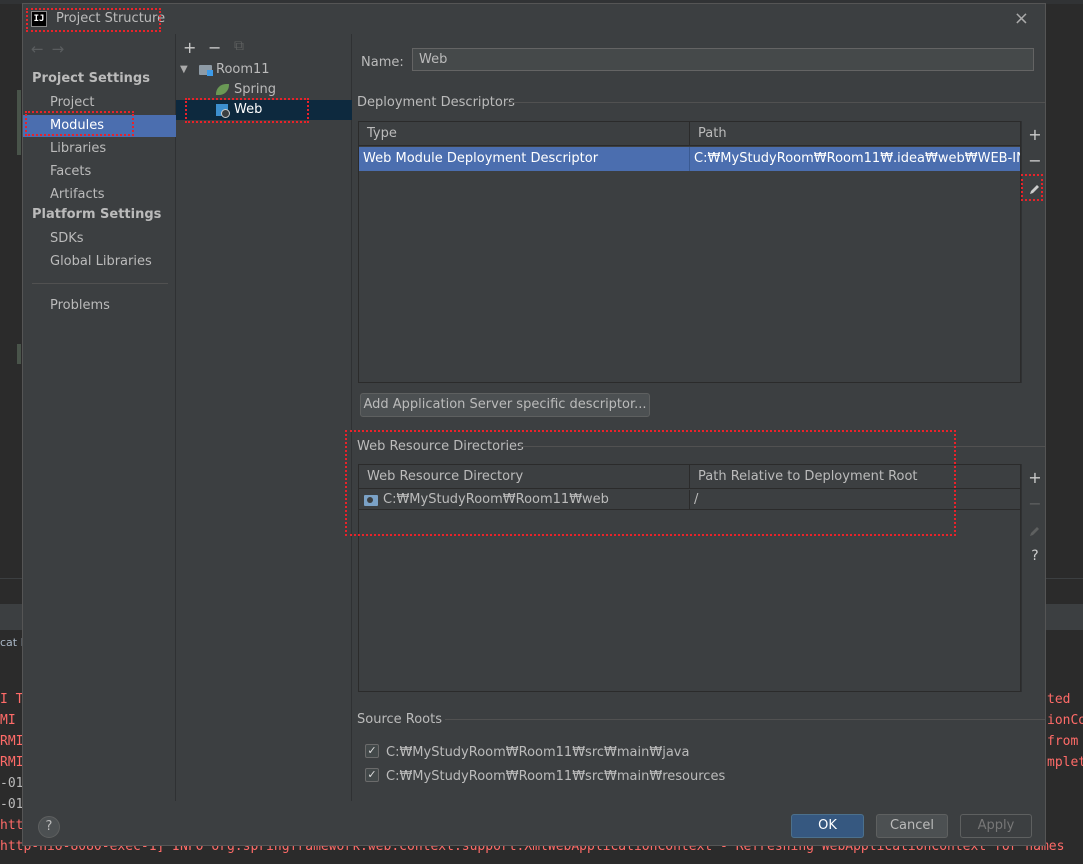 The height and width of the screenshot is (864, 1083). Describe the element at coordinates (1034, 578) in the screenshot. I see `web-resource-toolbar: + − ?` at that location.